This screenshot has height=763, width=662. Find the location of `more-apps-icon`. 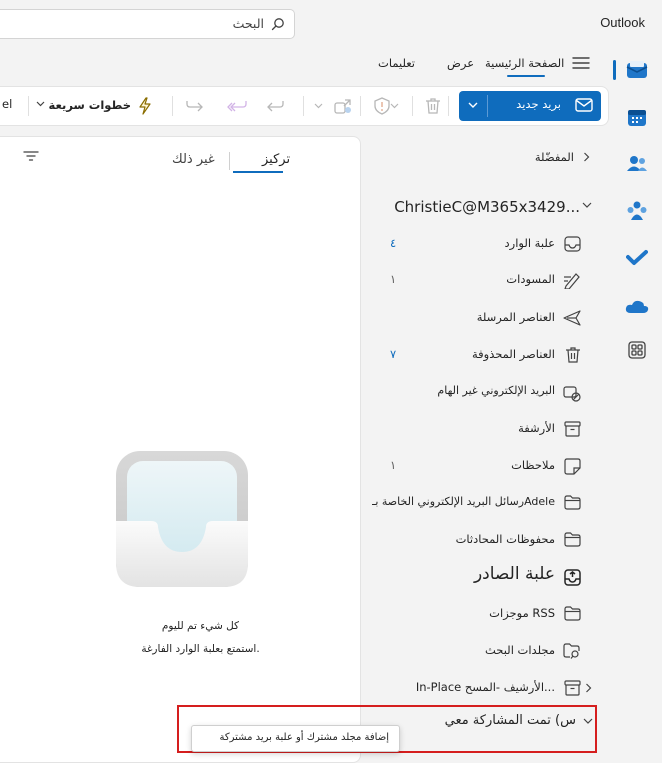

more-apps-icon is located at coordinates (637, 350).